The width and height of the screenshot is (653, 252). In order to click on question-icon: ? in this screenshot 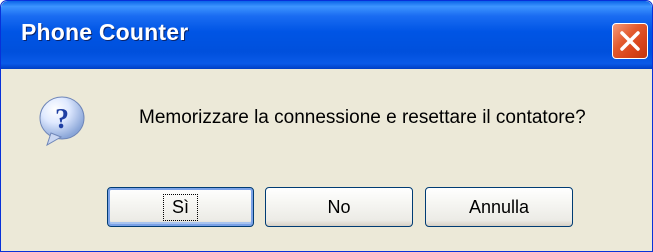, I will do `click(62, 121)`.